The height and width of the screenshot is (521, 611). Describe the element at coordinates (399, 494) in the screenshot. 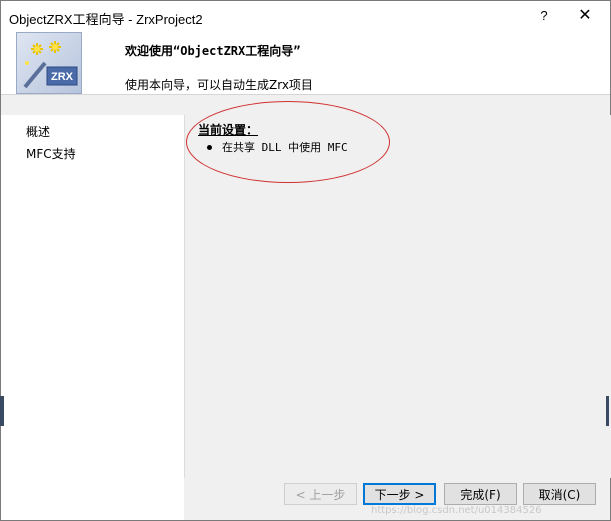

I see `next-button: 下一步 >` at that location.